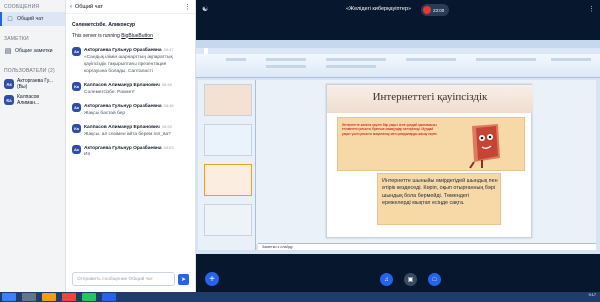 This screenshot has width=600, height=302. I want to click on send-arrow-icon: ➤, so click(183, 280).